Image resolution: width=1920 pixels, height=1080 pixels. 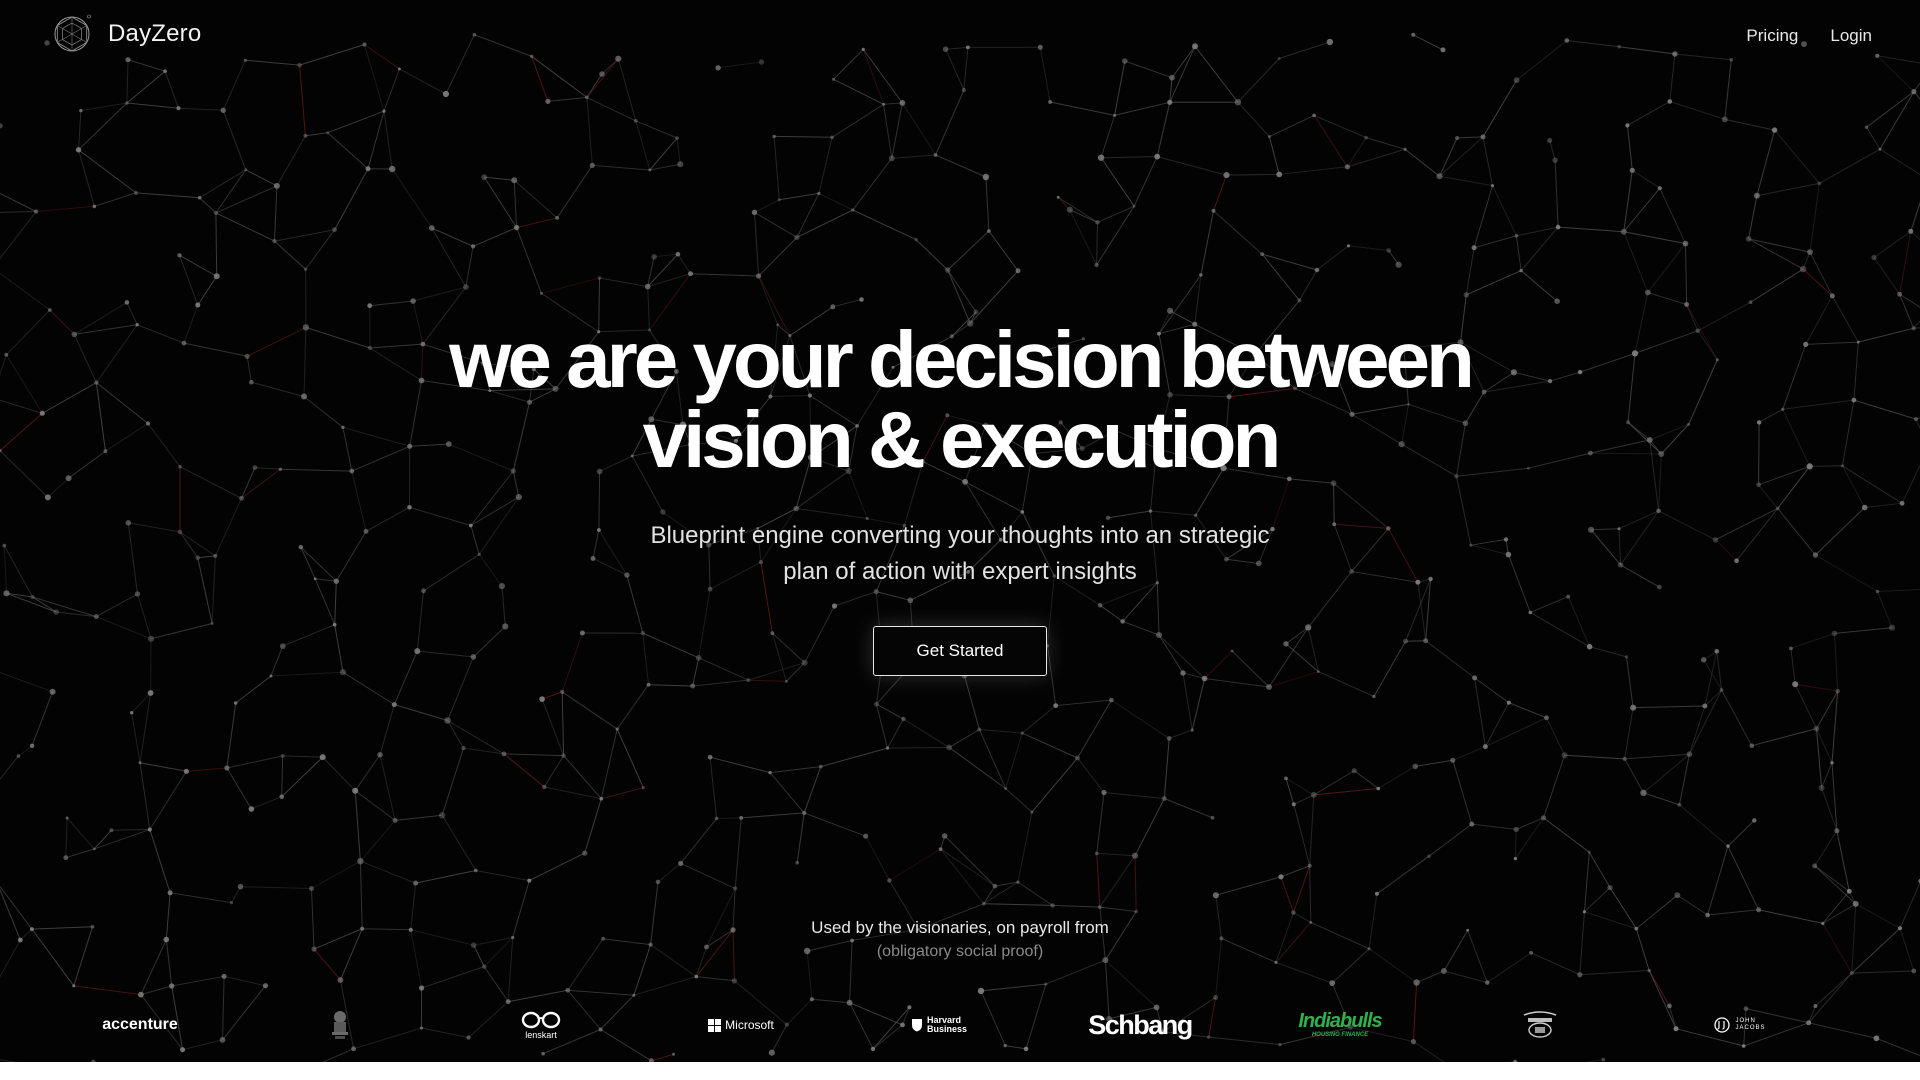 What do you see at coordinates (1772, 36) in the screenshot?
I see `nav-pricing-link: Pricing` at bounding box center [1772, 36].